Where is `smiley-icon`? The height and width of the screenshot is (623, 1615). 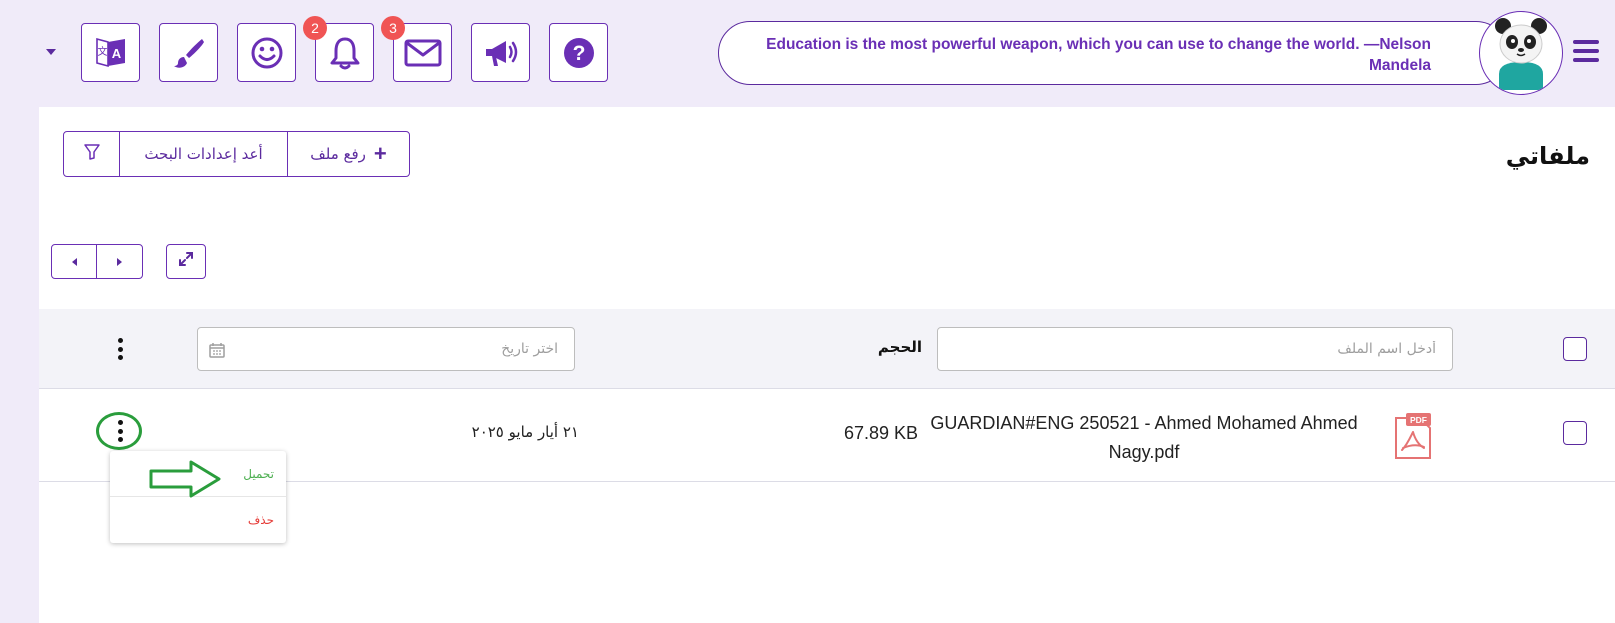
smiley-icon is located at coordinates (267, 53).